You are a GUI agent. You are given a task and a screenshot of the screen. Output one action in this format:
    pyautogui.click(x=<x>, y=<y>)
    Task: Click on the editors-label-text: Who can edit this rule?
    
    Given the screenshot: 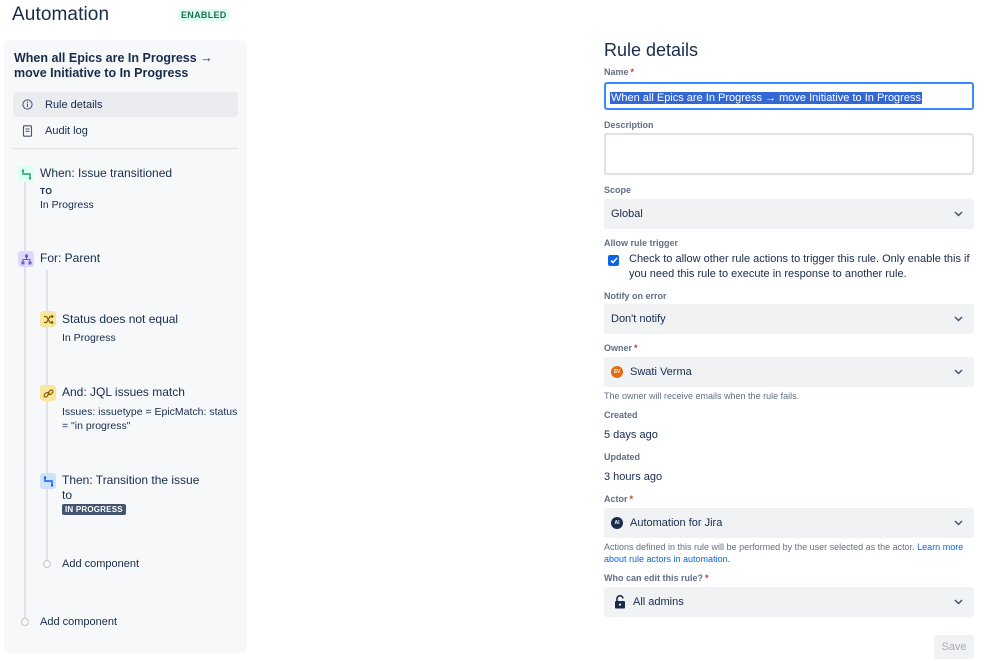 What is the action you would take?
    pyautogui.click(x=654, y=578)
    